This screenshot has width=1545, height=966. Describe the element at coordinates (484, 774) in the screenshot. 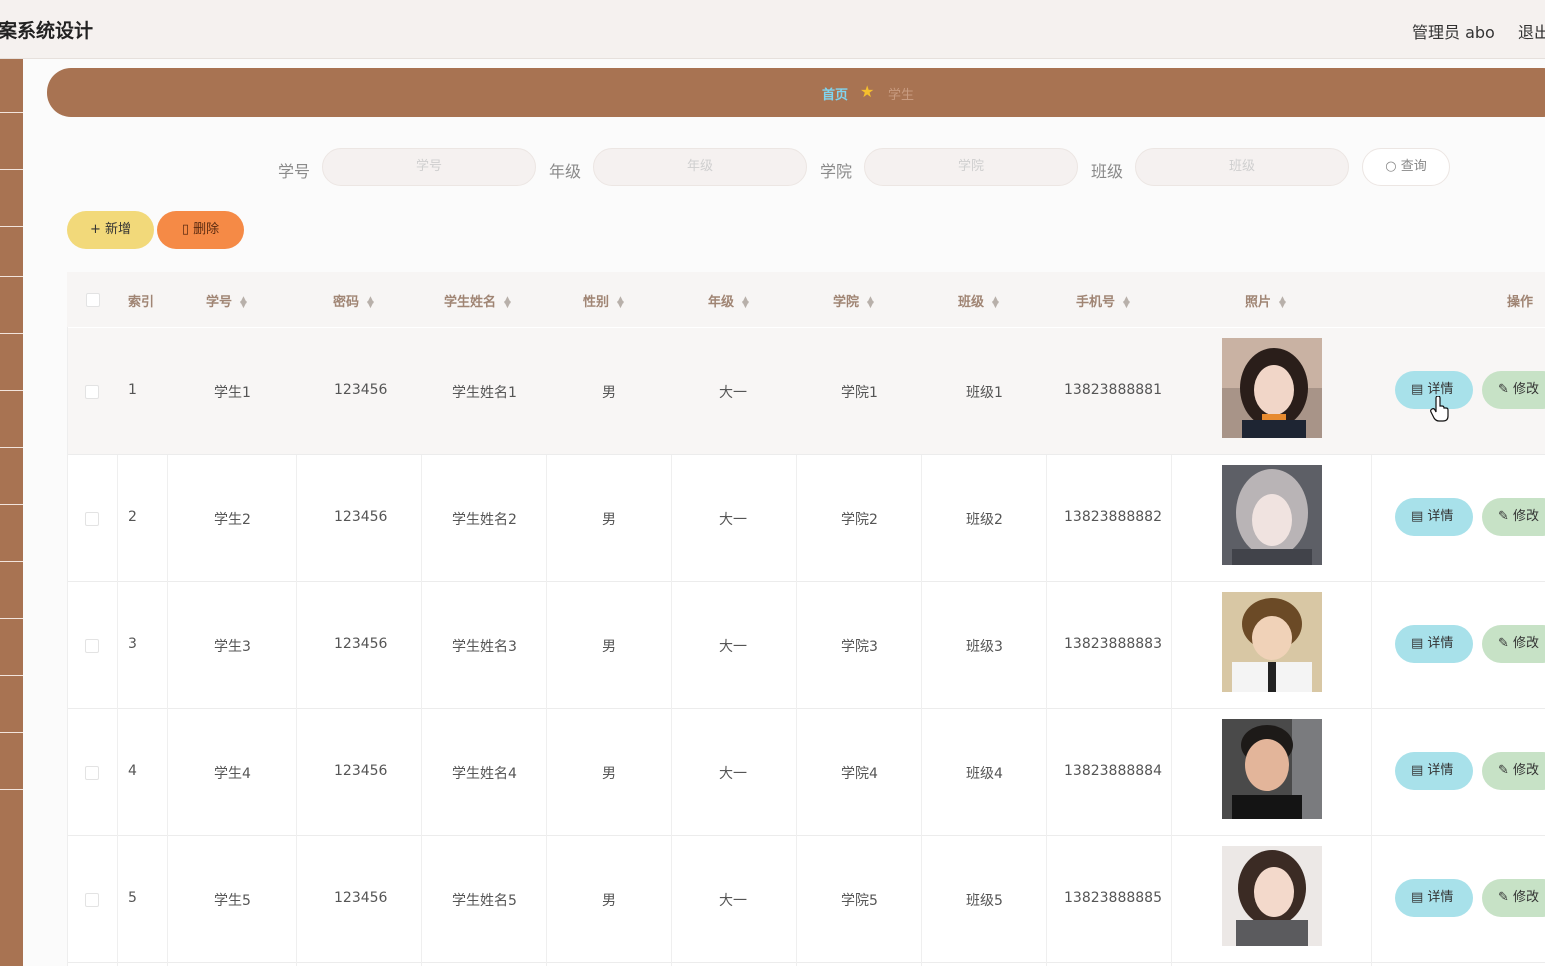

I see `cell-name: 学生姓名4` at that location.